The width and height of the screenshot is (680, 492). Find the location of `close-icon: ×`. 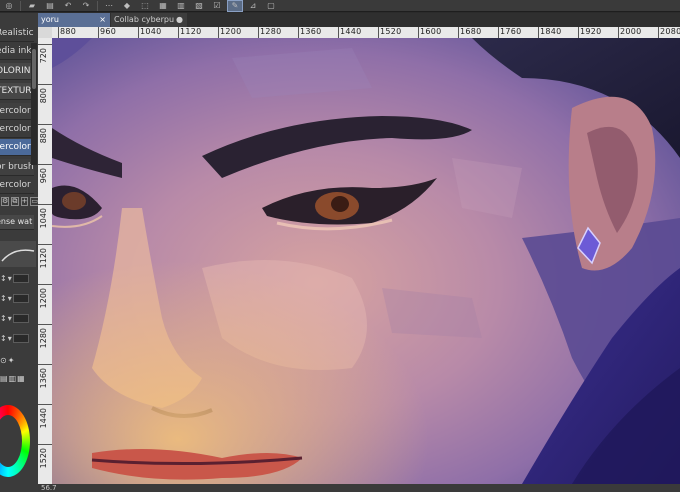

close-icon: × is located at coordinates (102, 20).